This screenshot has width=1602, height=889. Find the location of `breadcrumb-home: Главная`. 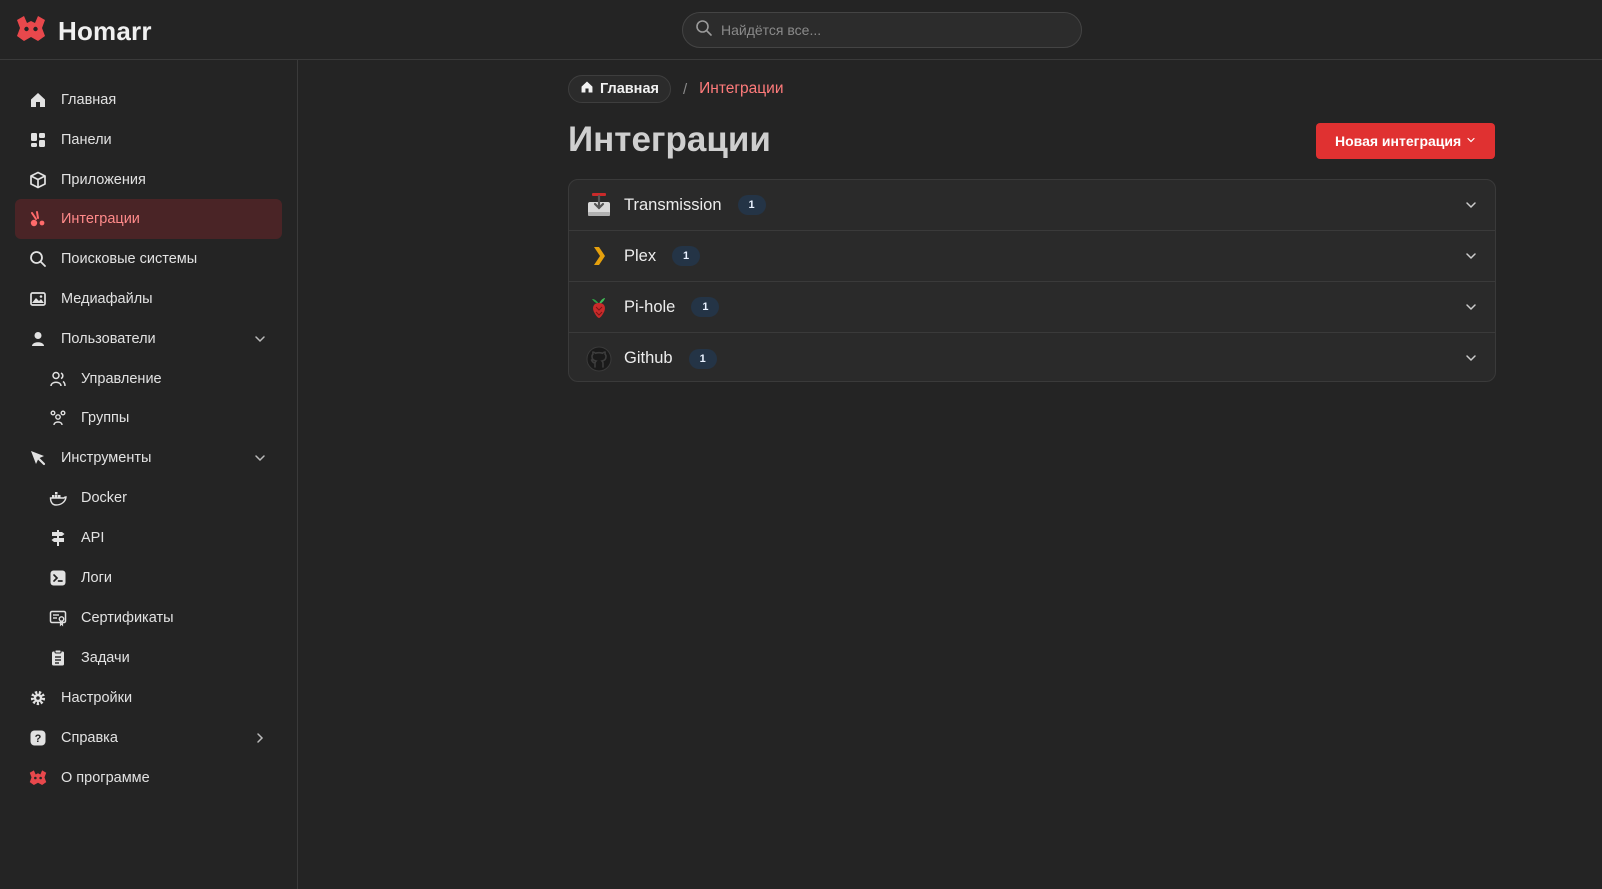

breadcrumb-home: Главная is located at coordinates (619, 89).